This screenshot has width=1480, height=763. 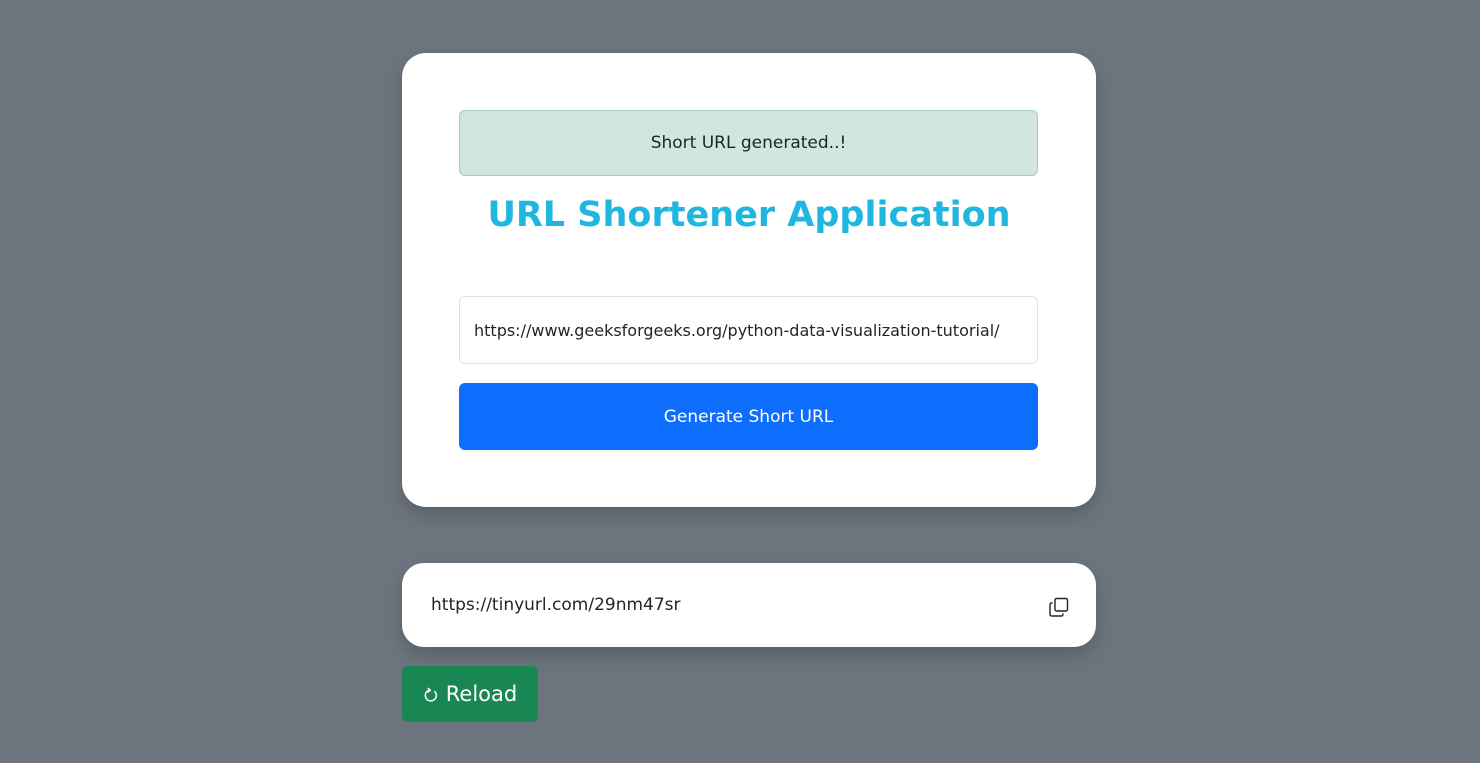 What do you see at coordinates (556, 605) in the screenshot?
I see `short-url-text: https://tinyurl.com/29nm47sr` at bounding box center [556, 605].